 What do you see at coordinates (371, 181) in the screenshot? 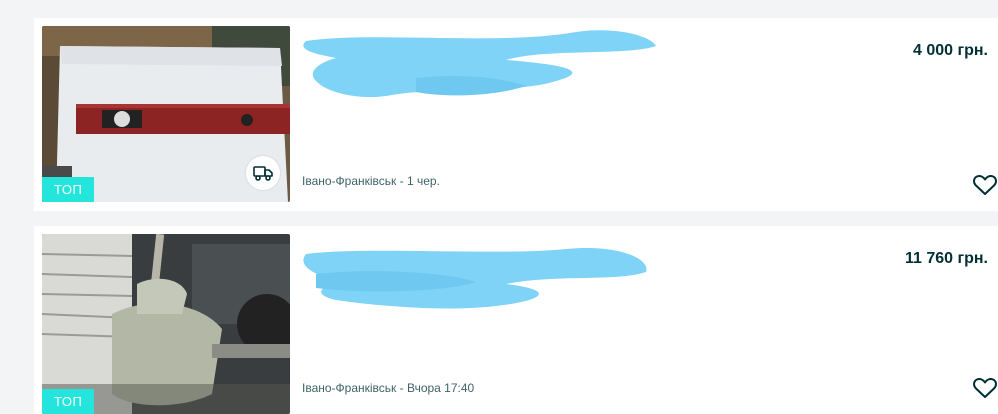
I see `listing-location-date: Івано-Франківськ - 1 чер.` at bounding box center [371, 181].